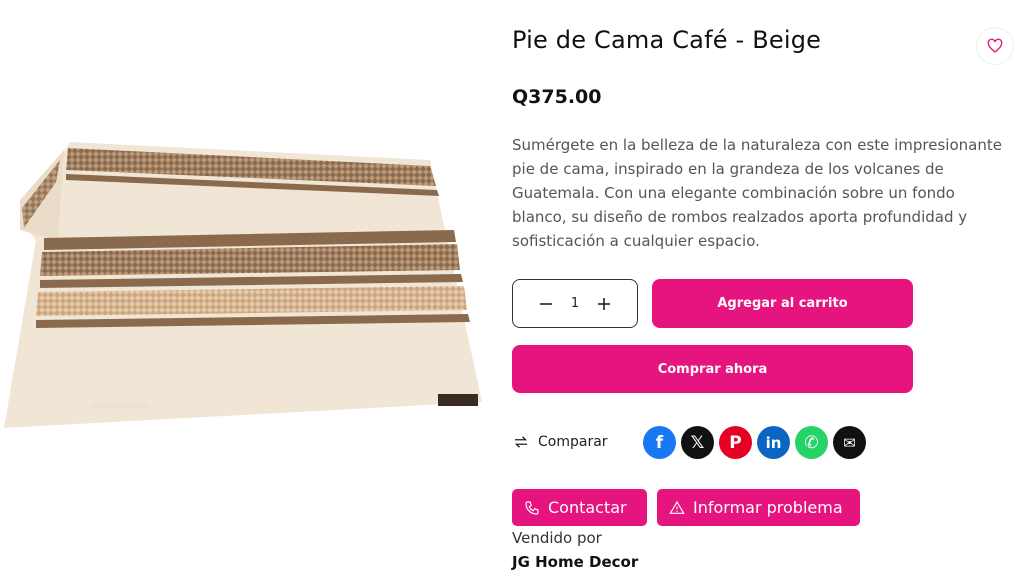 The width and height of the screenshot is (1024, 581). What do you see at coordinates (573, 442) in the screenshot?
I see `compare-label: Comparar` at bounding box center [573, 442].